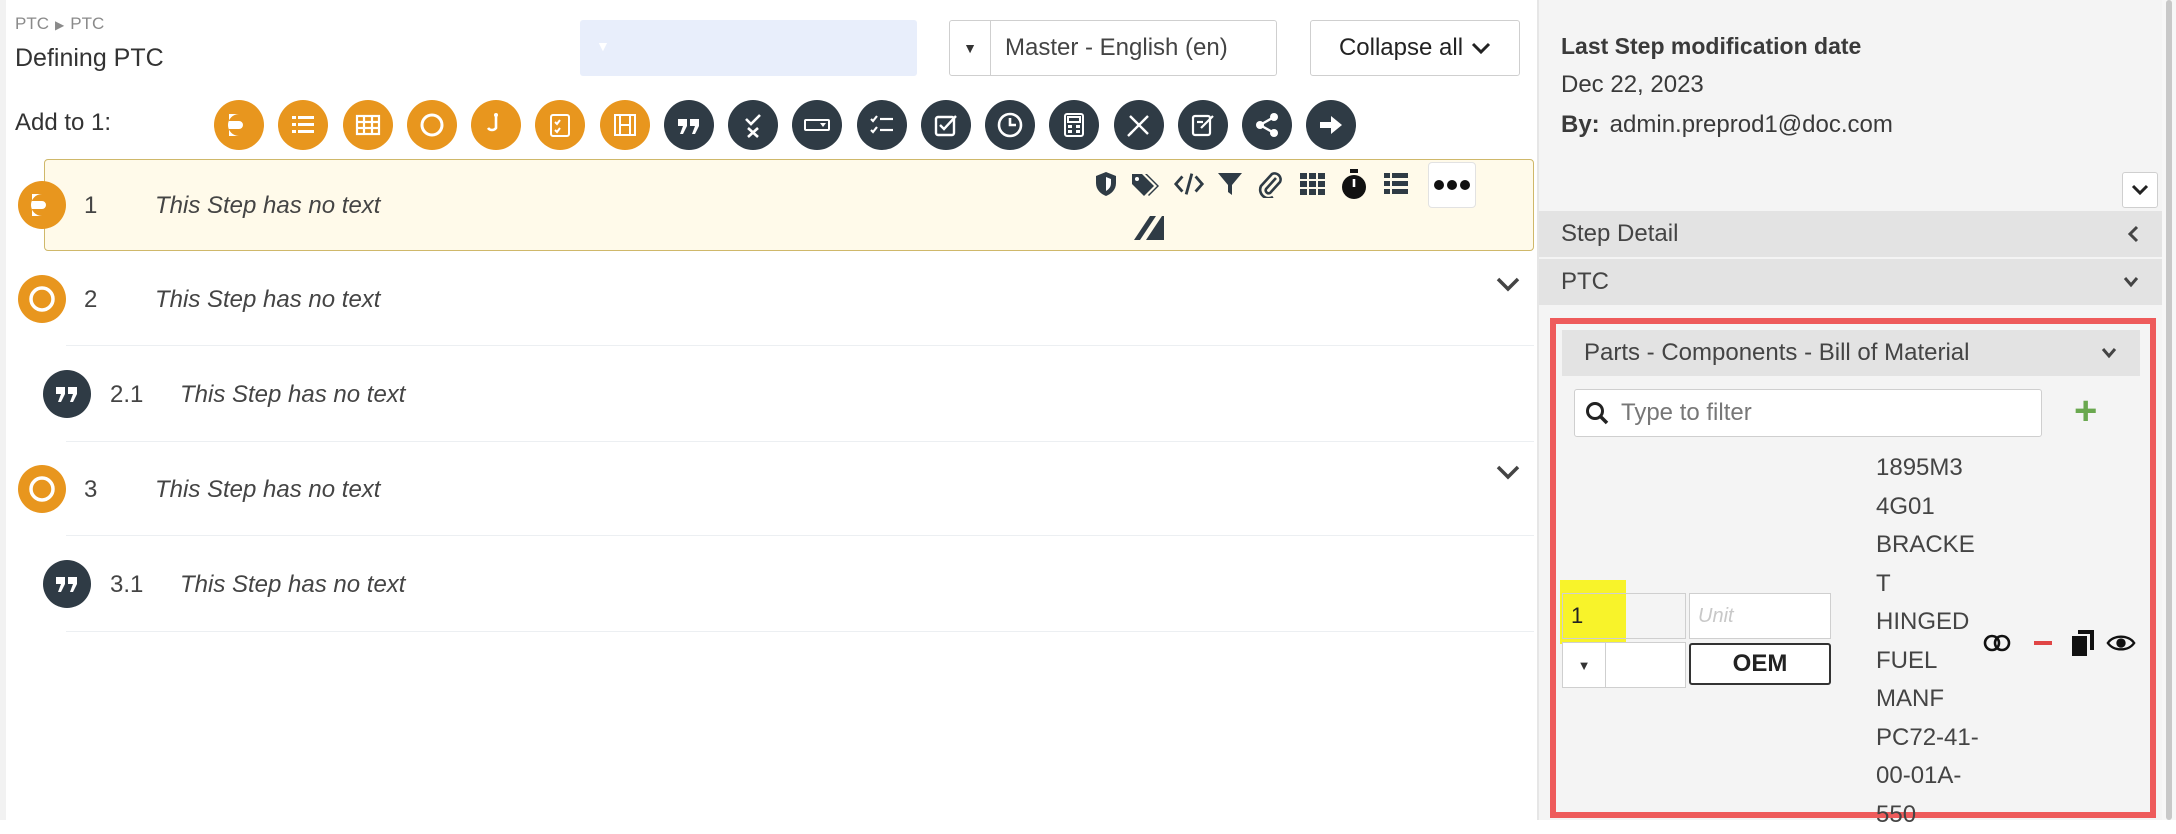  What do you see at coordinates (1850, 282) in the screenshot?
I see `ptc-section: PTC` at bounding box center [1850, 282].